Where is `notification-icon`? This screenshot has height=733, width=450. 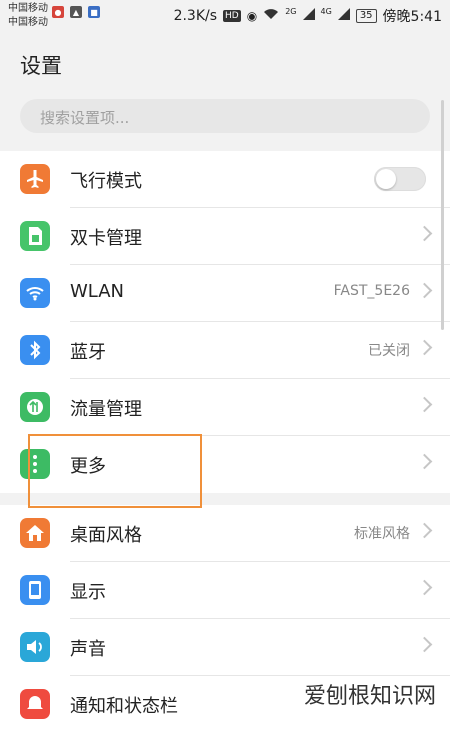 notification-icon is located at coordinates (35, 704).